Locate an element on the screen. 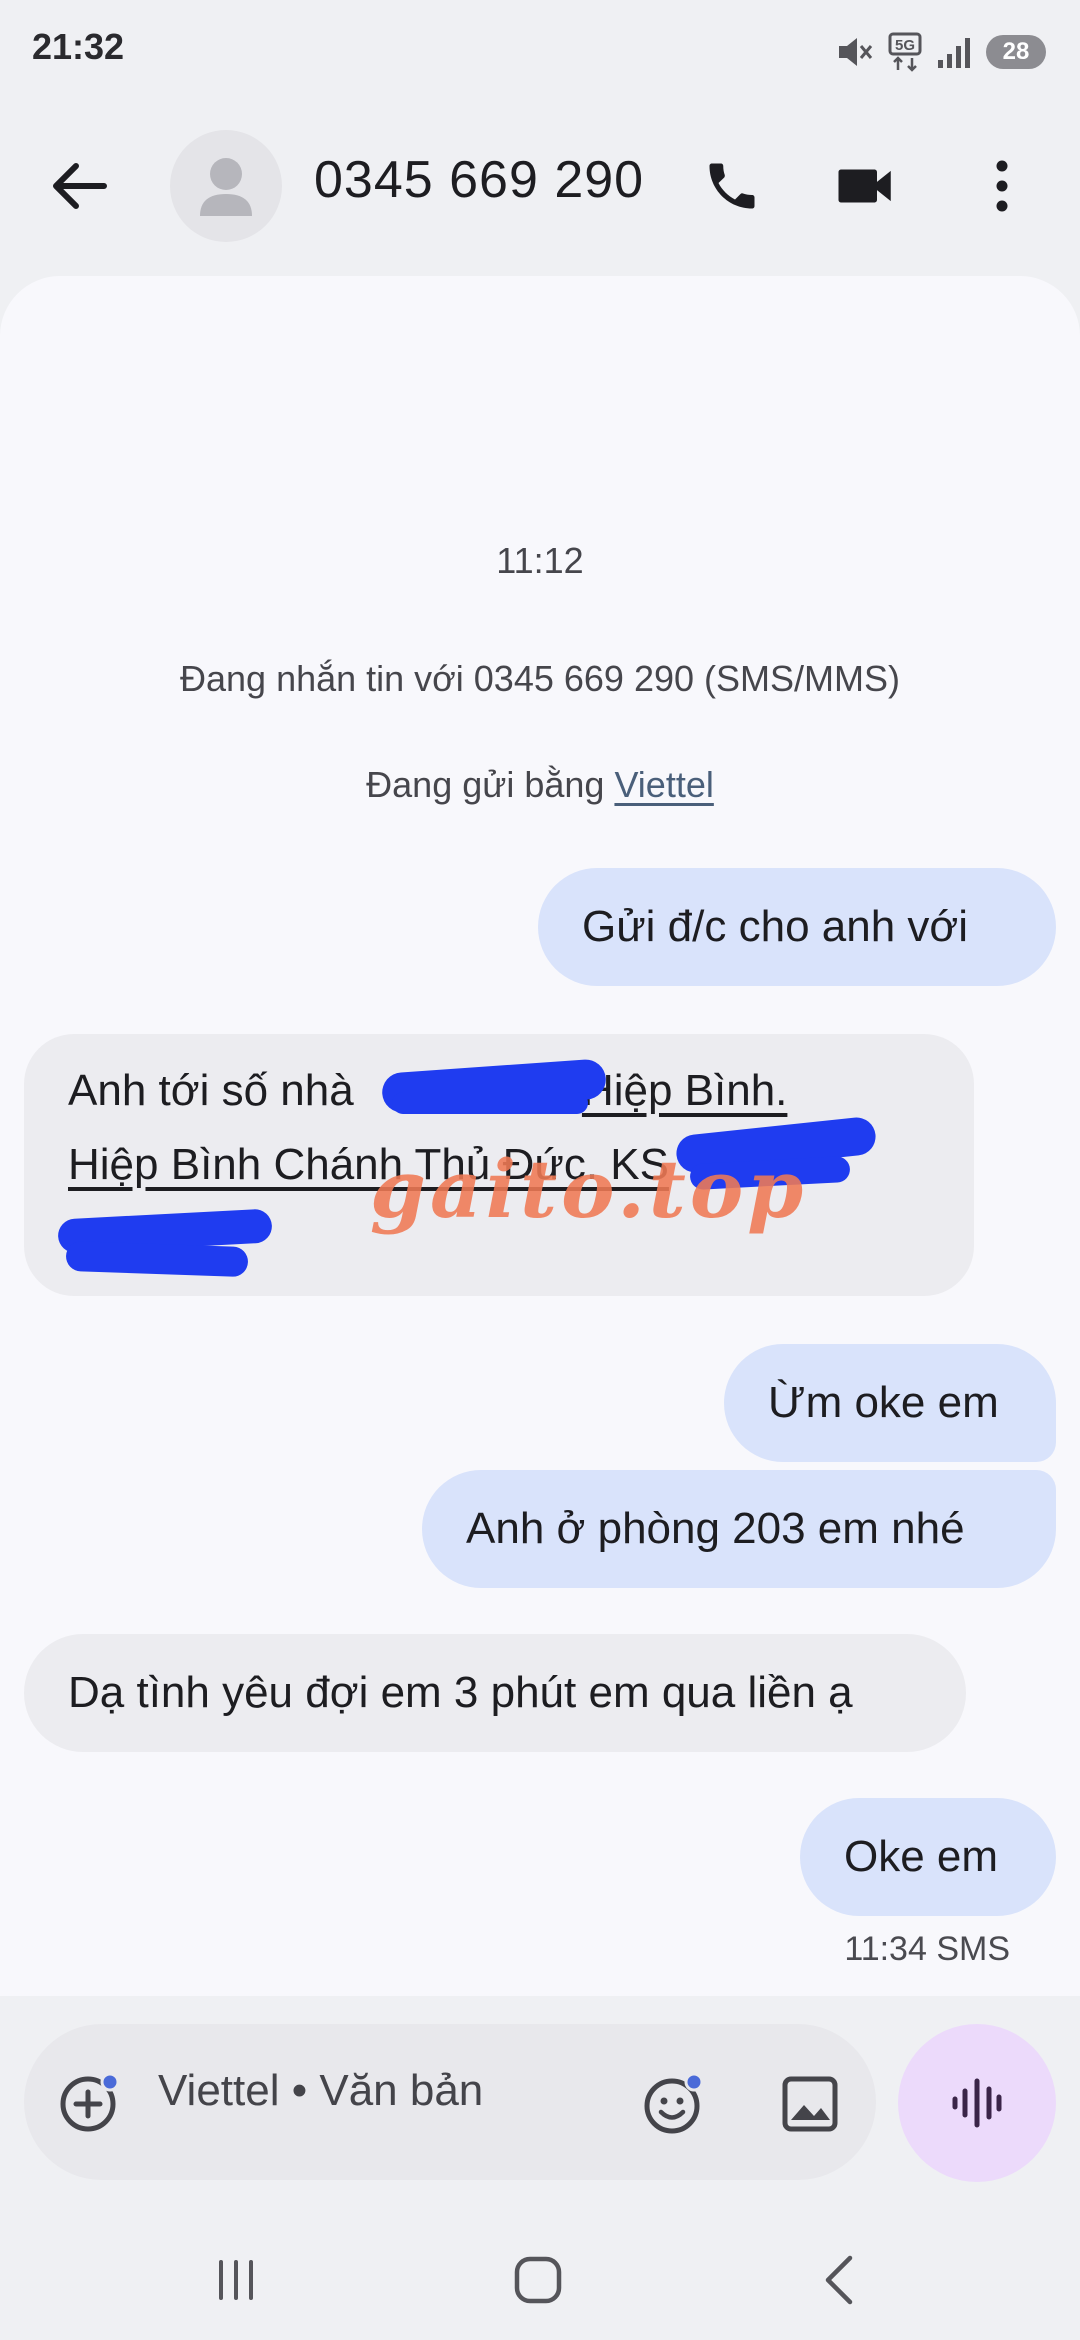 The height and width of the screenshot is (2340, 1080). gallery-button is located at coordinates (810, 2104).